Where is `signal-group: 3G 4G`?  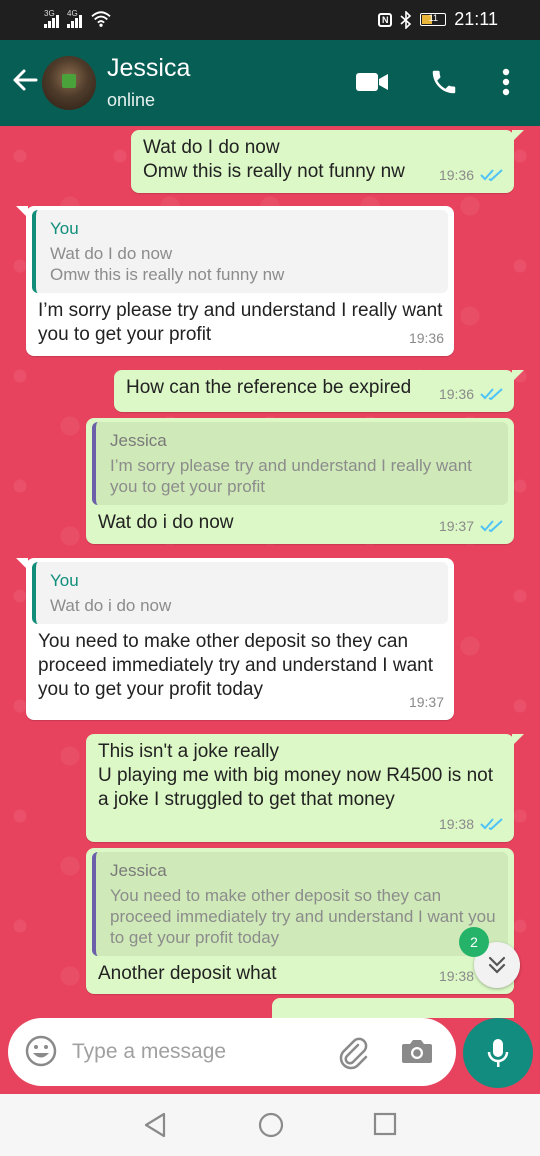 signal-group: 3G 4G is located at coordinates (78, 18).